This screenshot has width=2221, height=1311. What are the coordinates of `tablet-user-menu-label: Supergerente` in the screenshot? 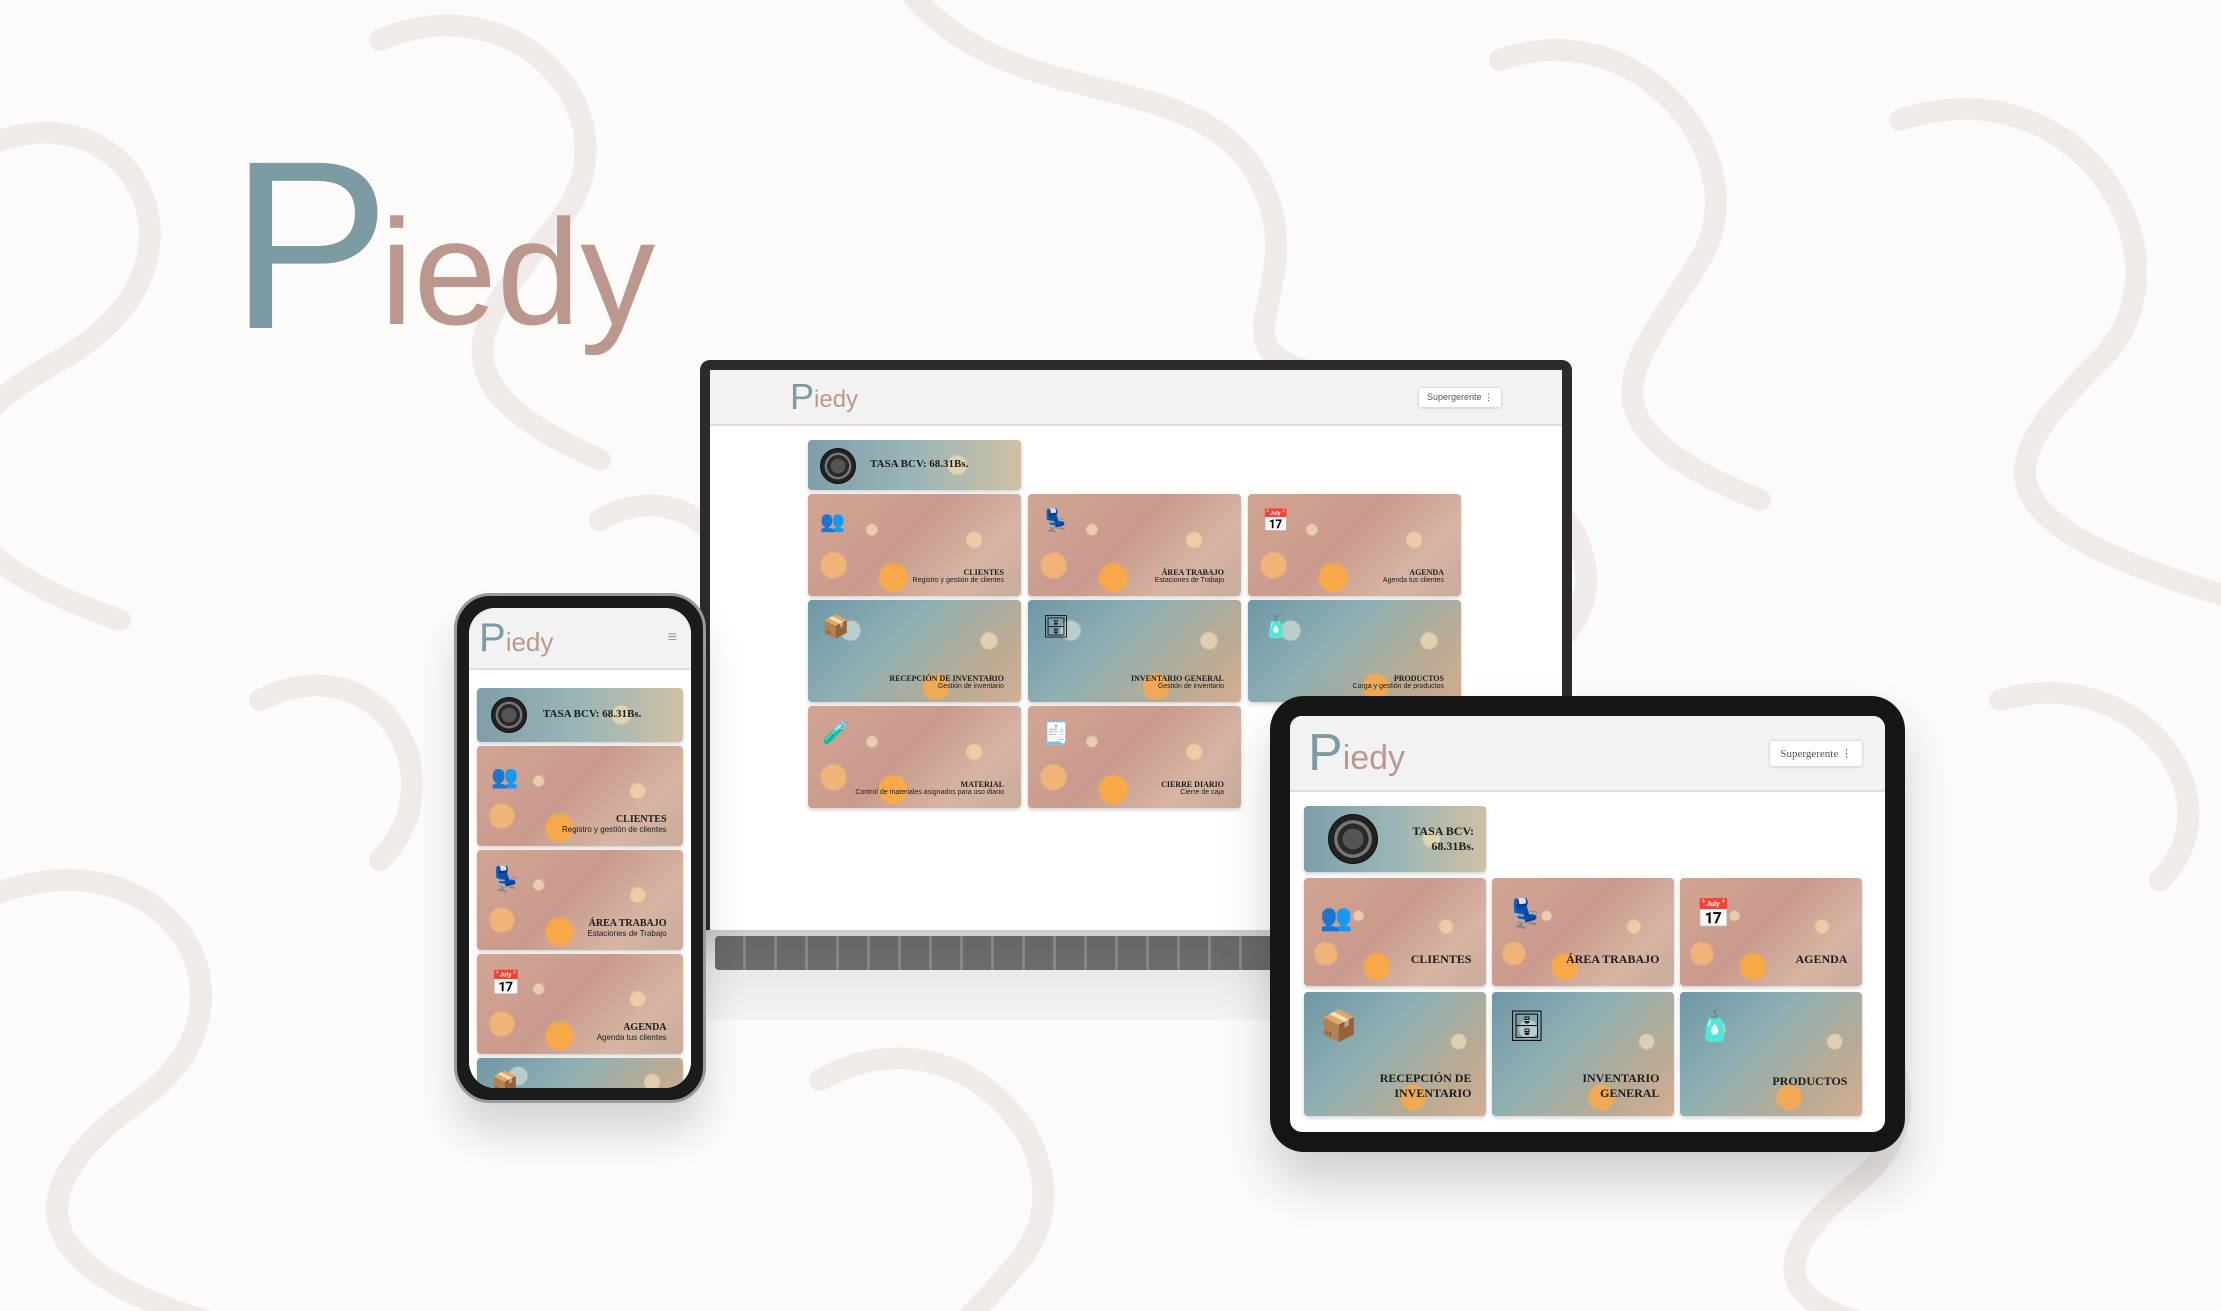 It's located at (1809, 753).